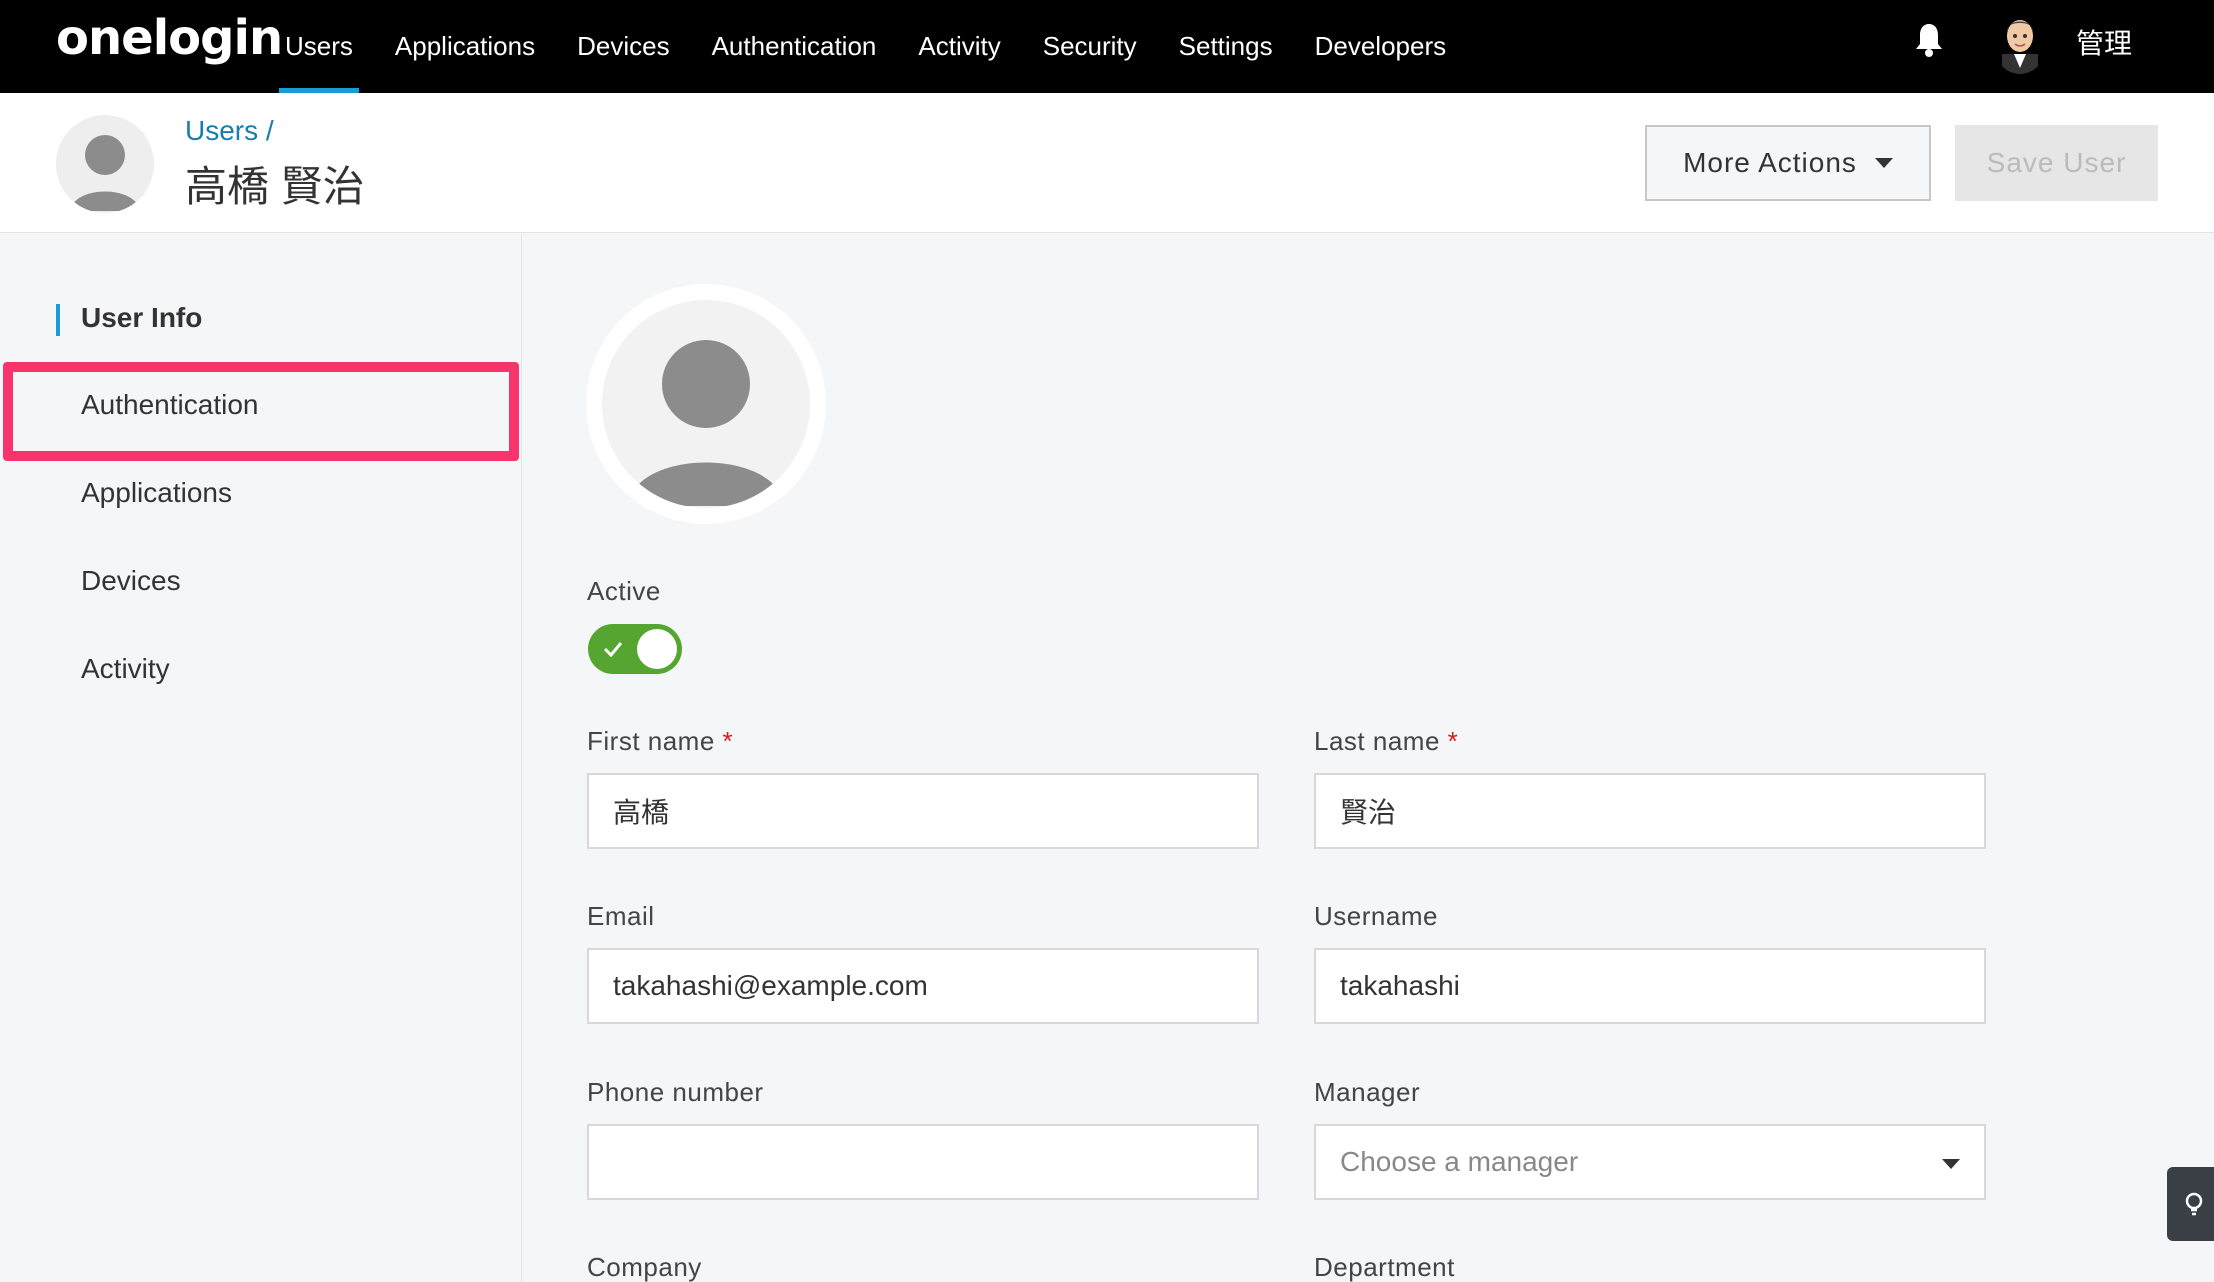 The width and height of the screenshot is (2214, 1282). I want to click on onelogin-logo: onelogin, so click(169, 38).